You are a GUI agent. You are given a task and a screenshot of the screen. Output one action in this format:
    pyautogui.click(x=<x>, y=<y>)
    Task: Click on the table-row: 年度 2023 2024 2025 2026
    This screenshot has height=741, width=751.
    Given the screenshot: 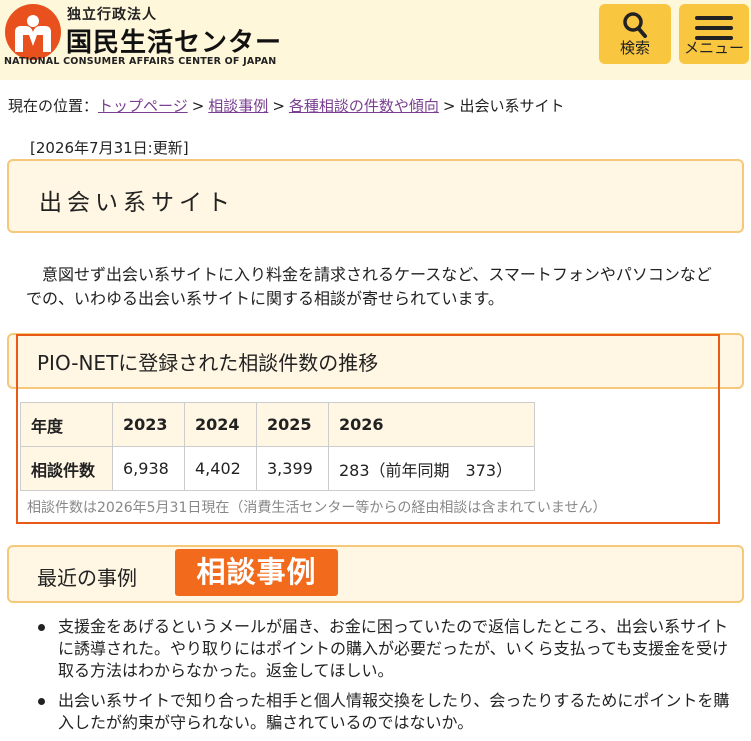 What is the action you would take?
    pyautogui.click(x=277, y=424)
    